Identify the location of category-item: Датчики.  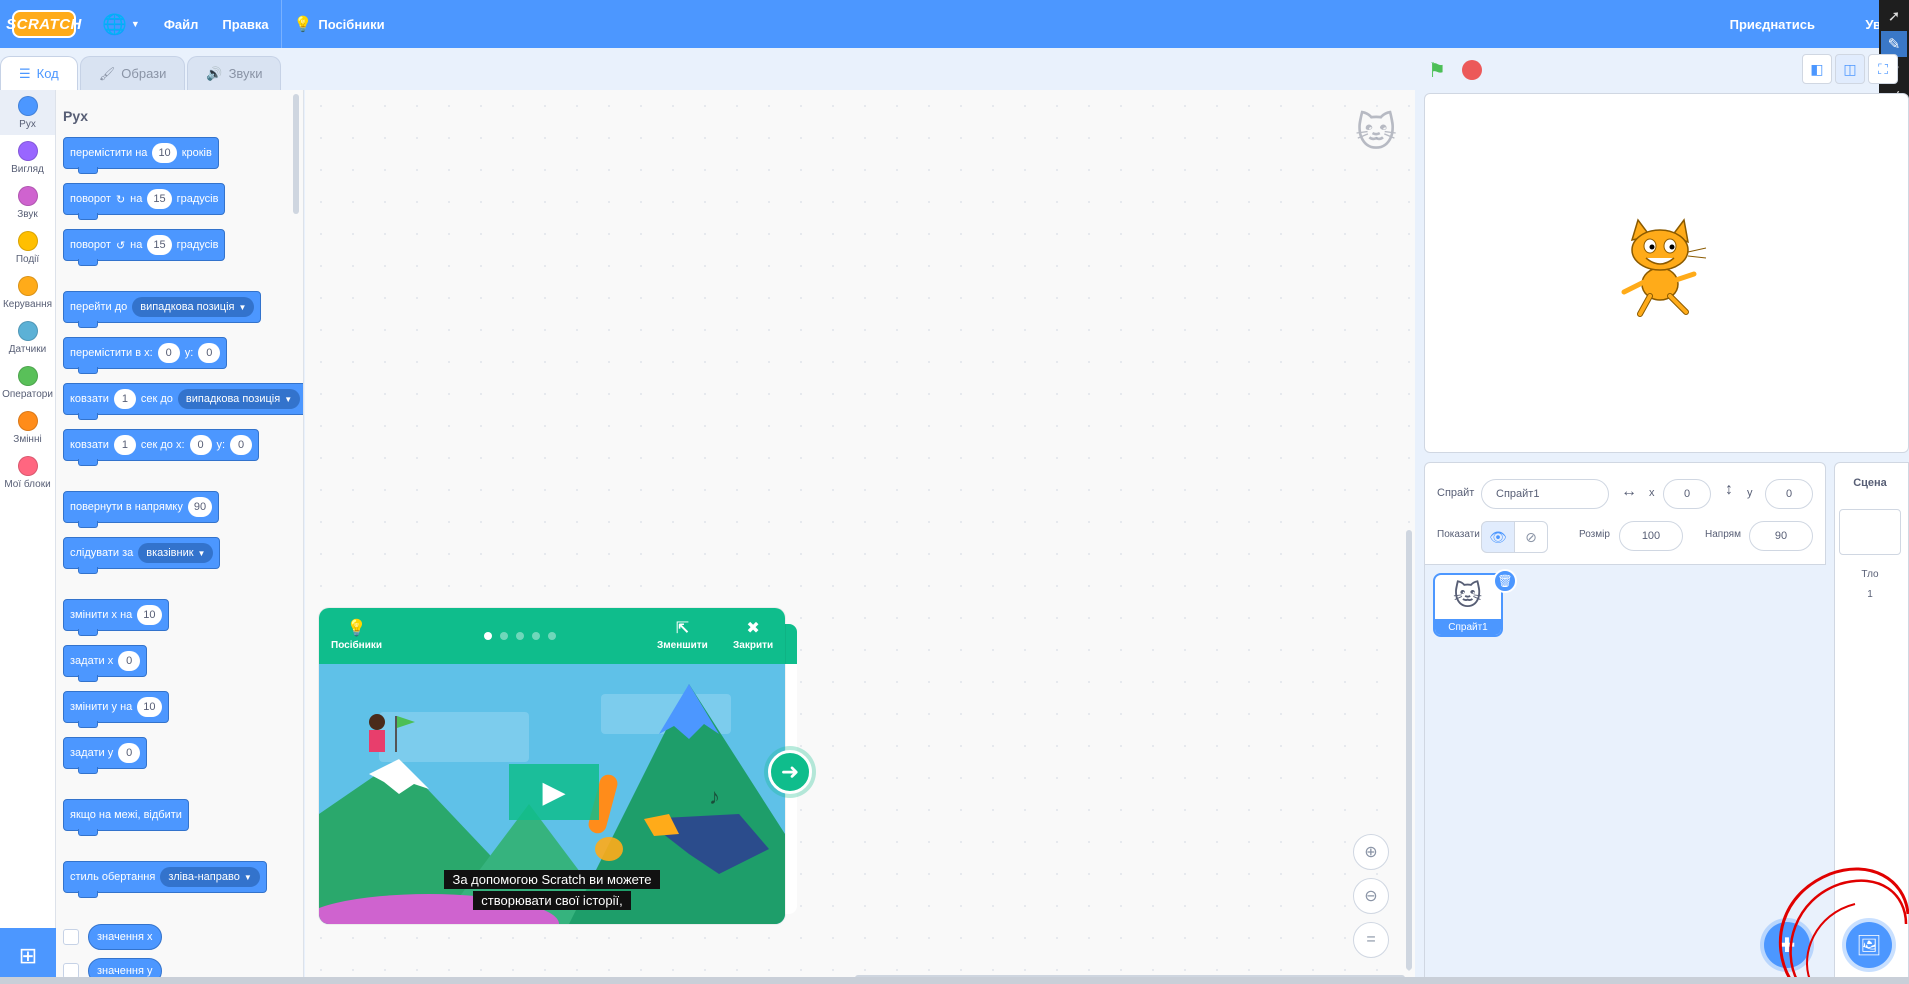
(27, 337).